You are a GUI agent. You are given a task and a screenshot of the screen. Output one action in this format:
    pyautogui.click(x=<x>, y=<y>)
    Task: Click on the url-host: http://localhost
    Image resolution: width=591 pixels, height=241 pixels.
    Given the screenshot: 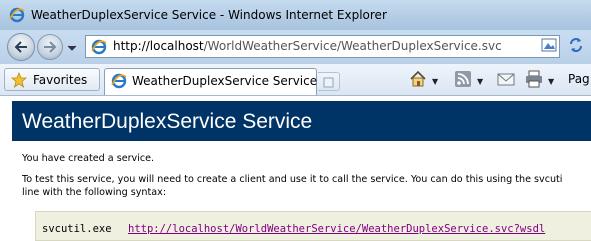 What is the action you would take?
    pyautogui.click(x=158, y=46)
    